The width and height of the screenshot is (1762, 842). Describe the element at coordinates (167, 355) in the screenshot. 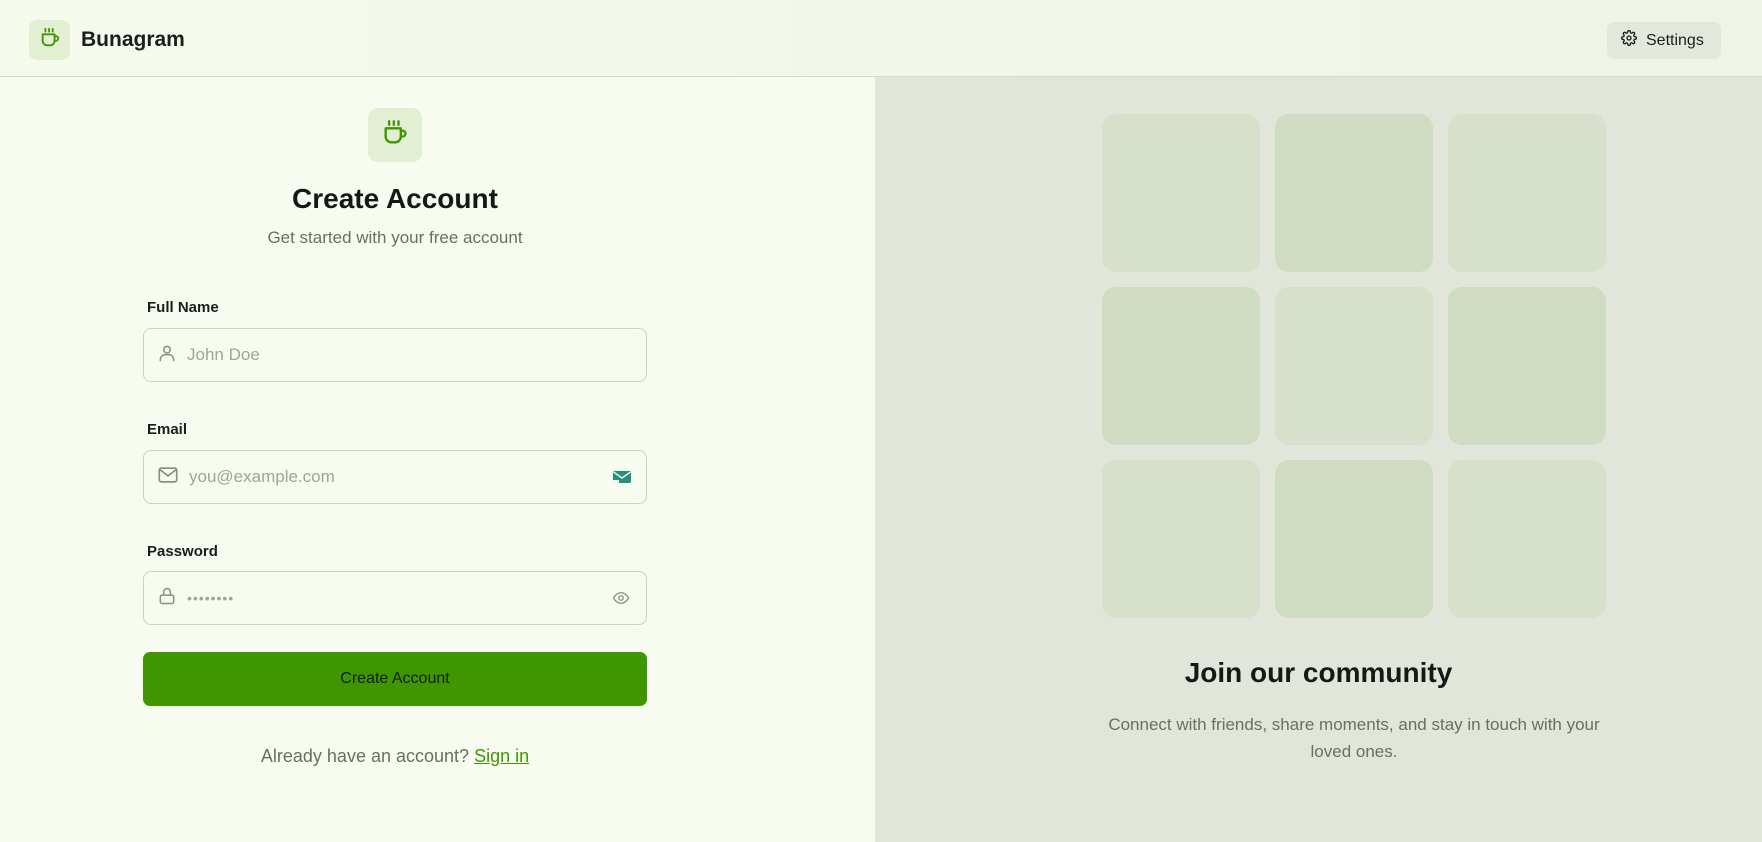

I see `user-icon` at that location.